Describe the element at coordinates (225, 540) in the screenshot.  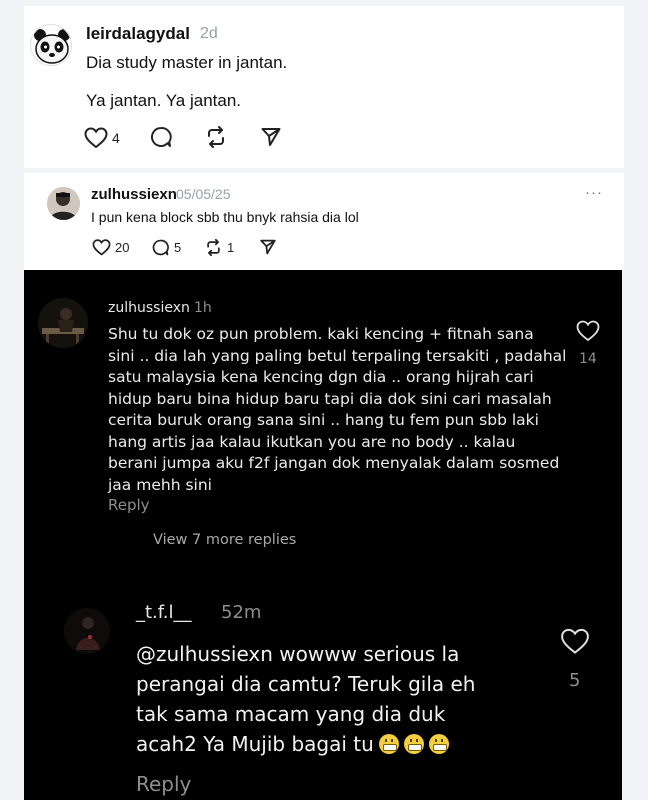
I see `view-more-replies: View 7 more replies` at that location.